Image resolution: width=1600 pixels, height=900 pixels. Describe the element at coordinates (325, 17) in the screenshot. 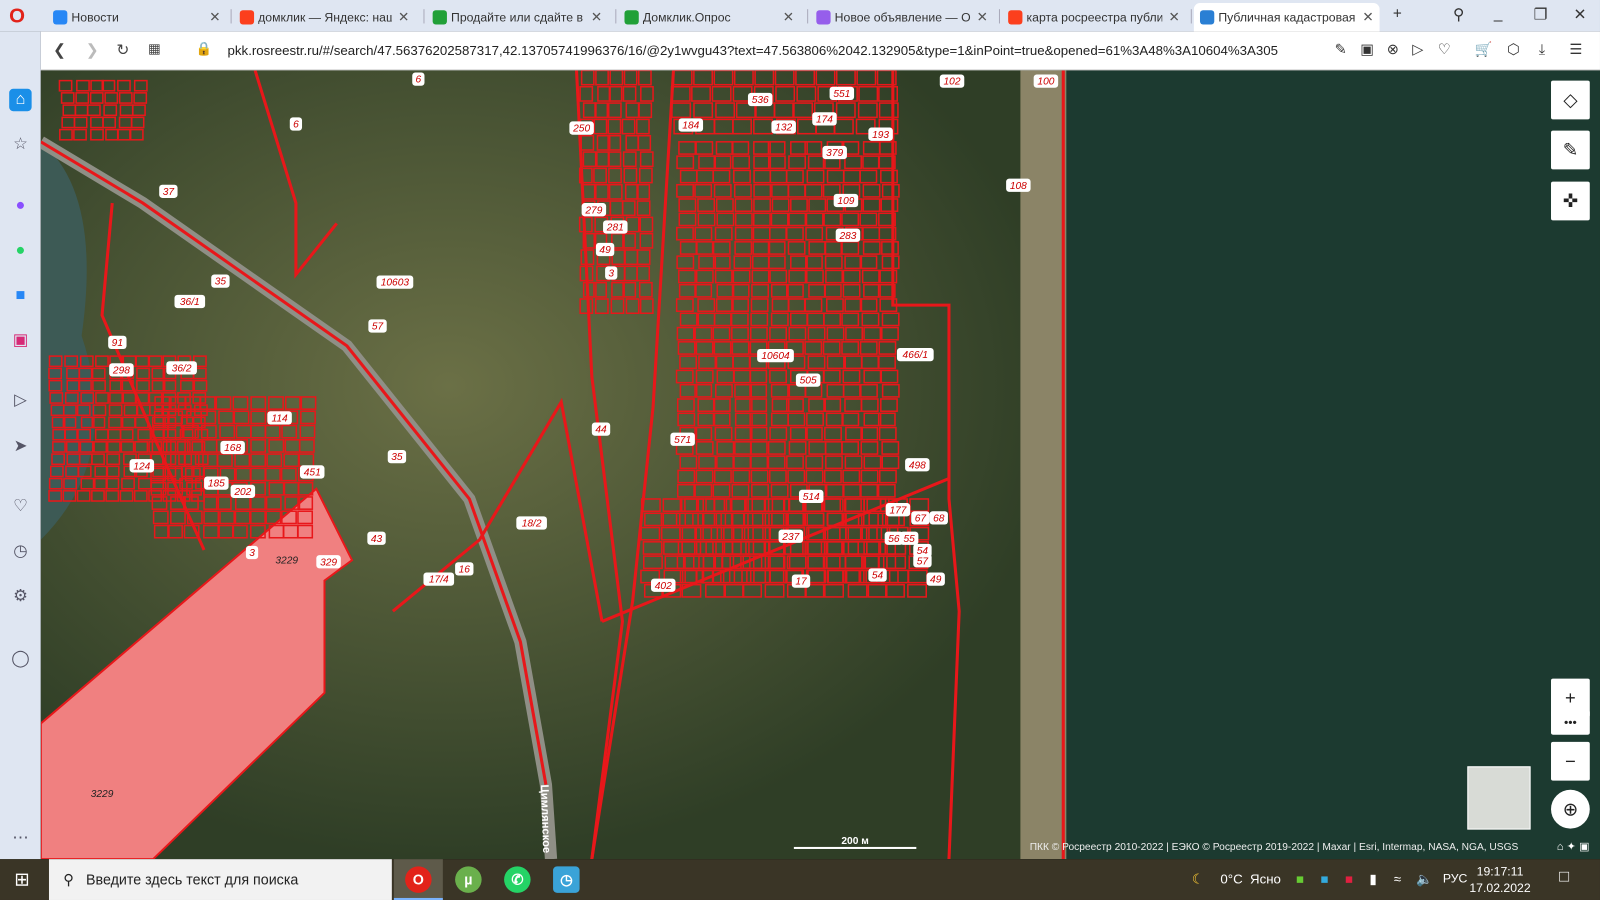

I see `tab: домклик — Яндекс: нашлось ✕` at that location.